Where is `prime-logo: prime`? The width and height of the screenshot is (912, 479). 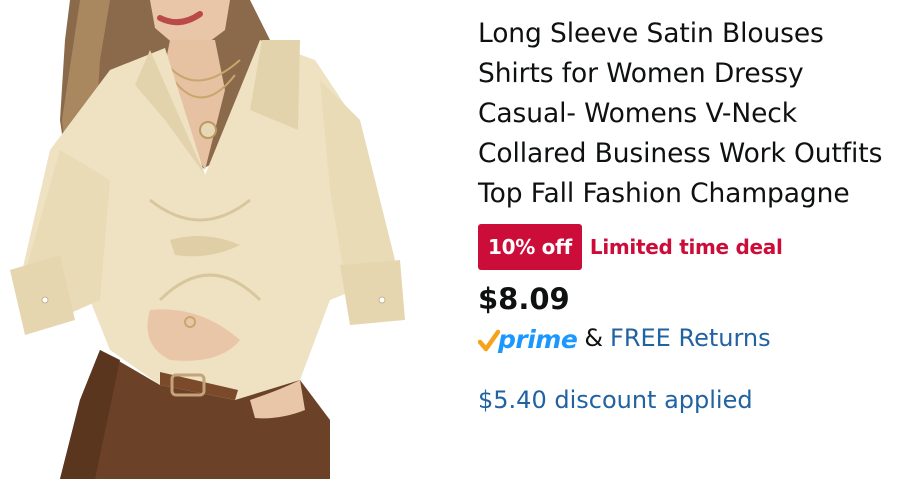 prime-logo: prime is located at coordinates (528, 338).